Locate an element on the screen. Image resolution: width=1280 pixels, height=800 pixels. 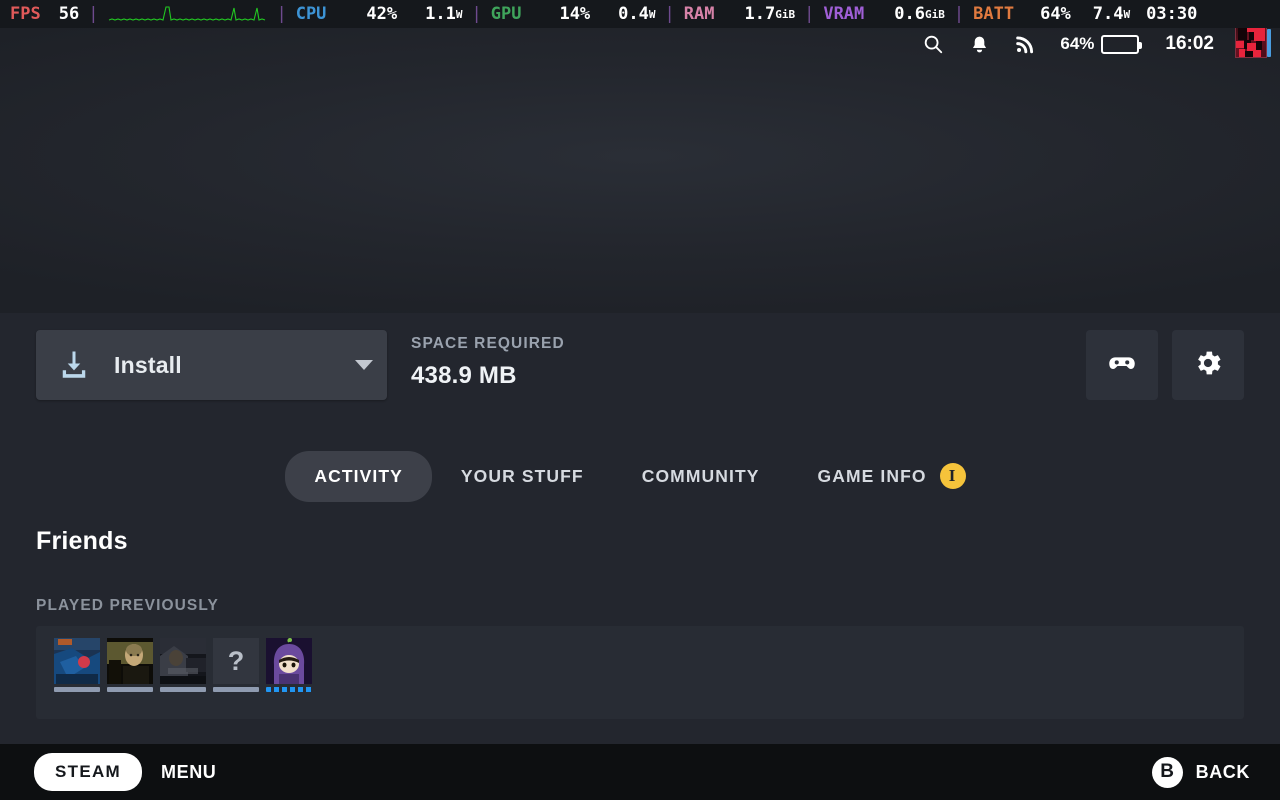
controller-config-button is located at coordinates (1122, 365).